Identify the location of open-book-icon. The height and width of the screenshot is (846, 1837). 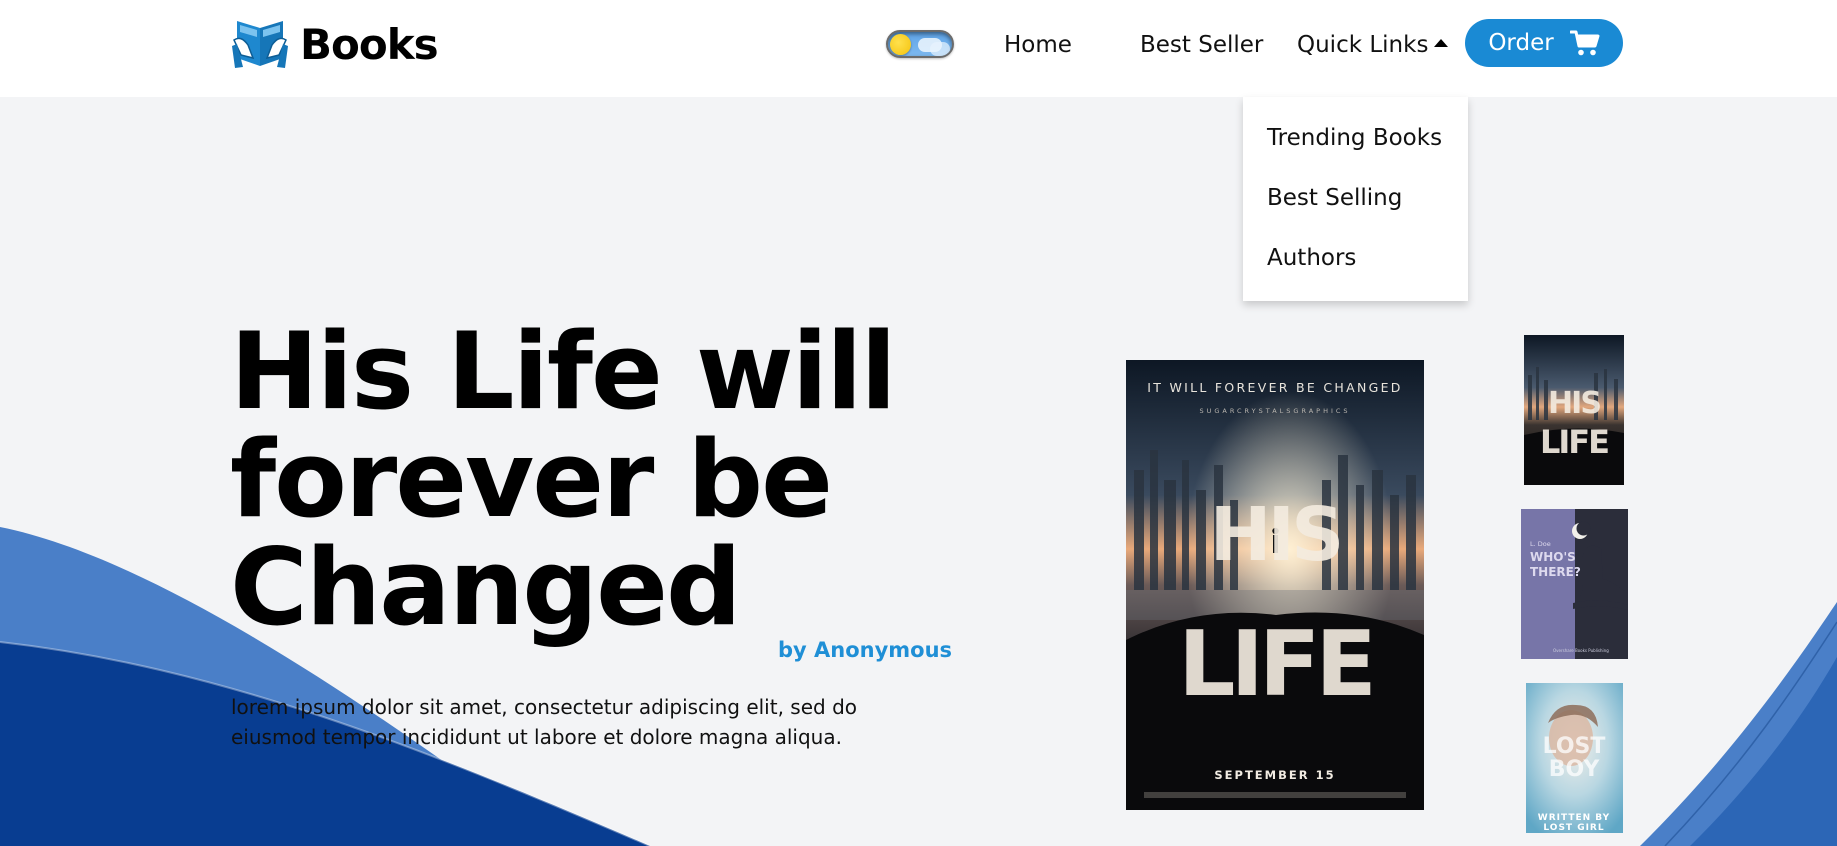
(260, 44).